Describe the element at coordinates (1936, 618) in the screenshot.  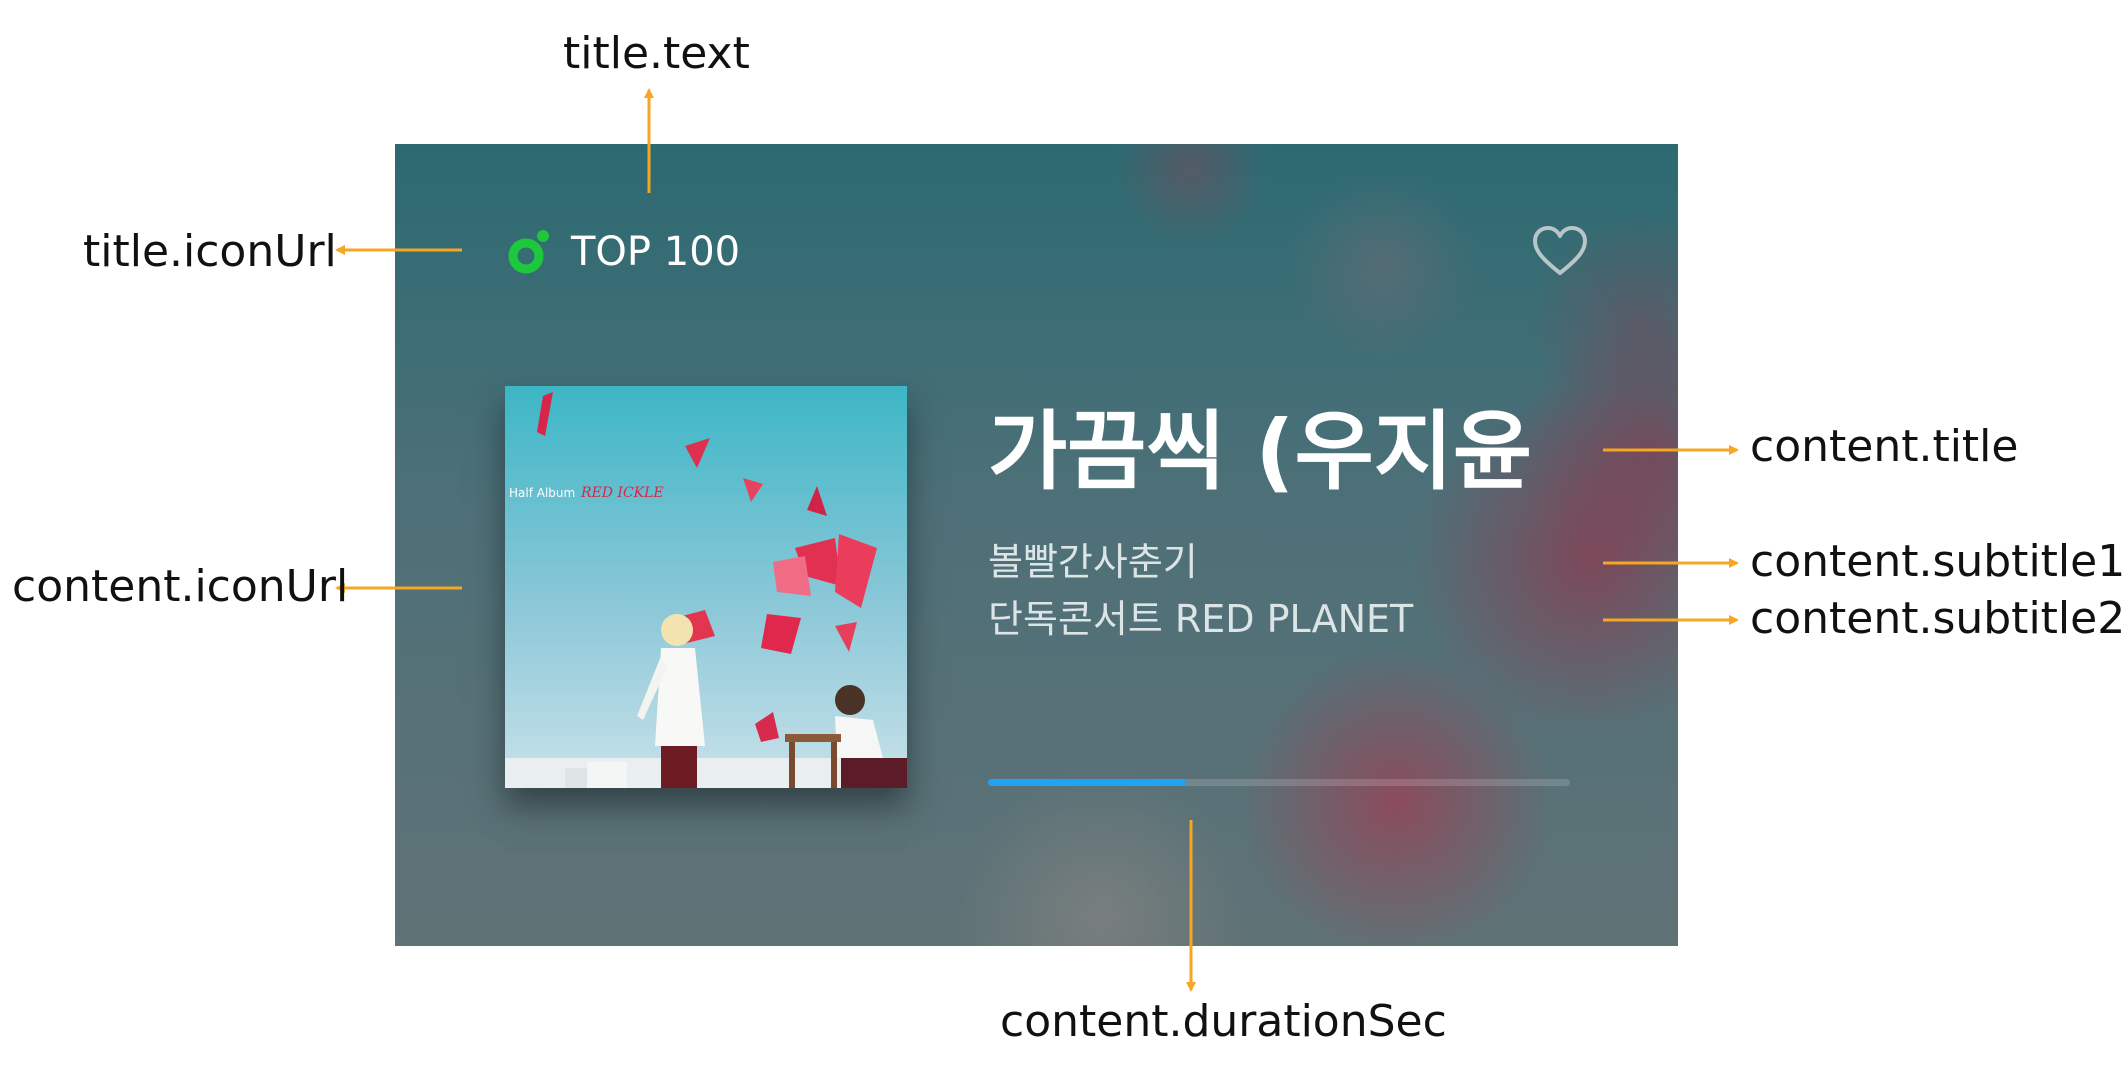
I see `note-content-subtitle2: content.subtitle2` at that location.